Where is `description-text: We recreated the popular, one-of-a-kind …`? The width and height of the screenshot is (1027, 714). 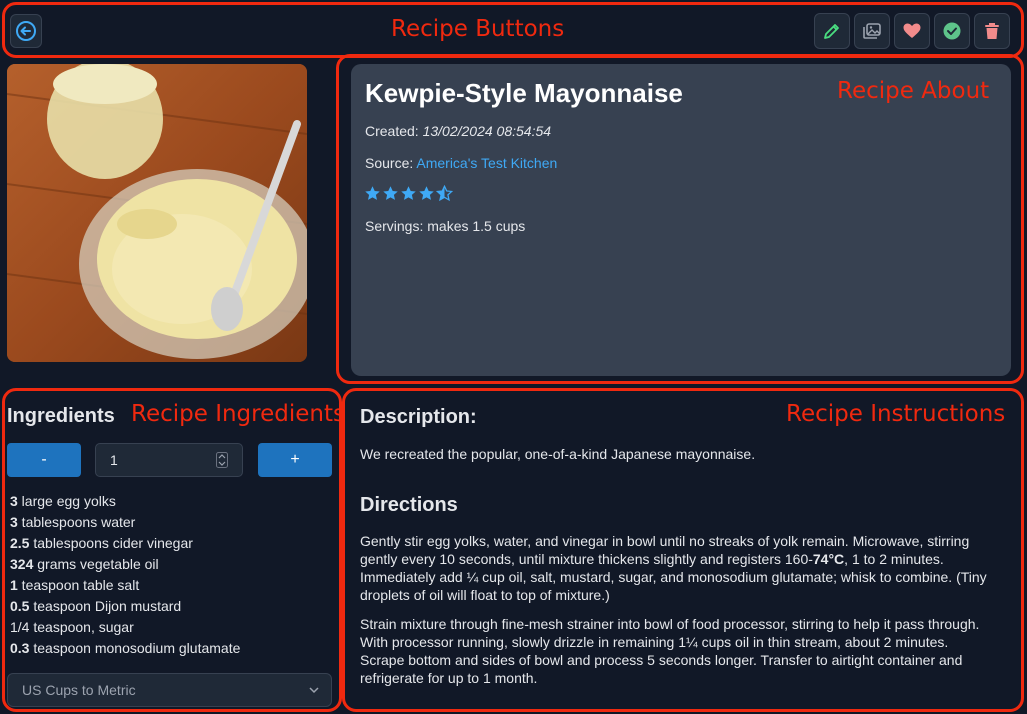
description-text: We recreated the popular, one-of-a-kind … is located at coordinates (558, 454).